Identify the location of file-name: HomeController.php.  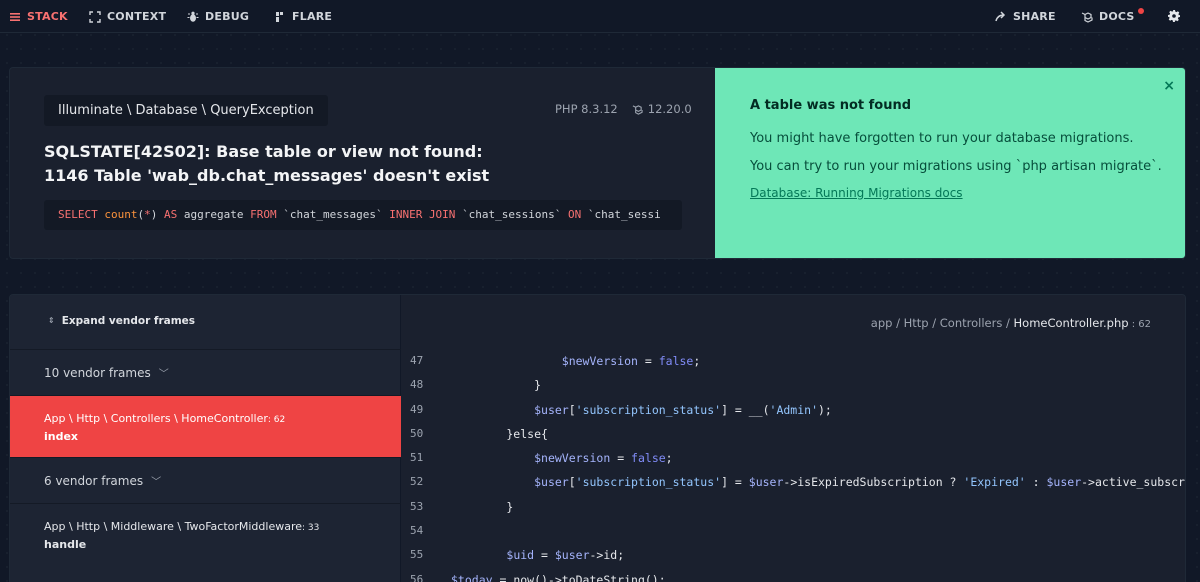
(1071, 323).